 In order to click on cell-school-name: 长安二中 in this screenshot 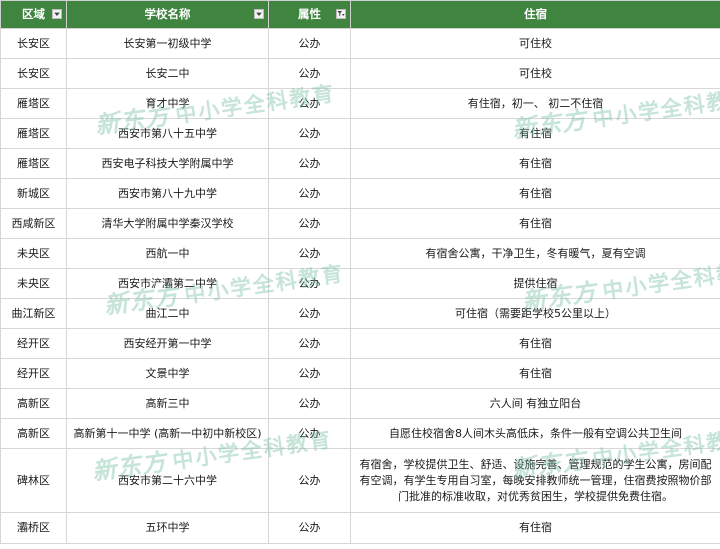, I will do `click(167, 73)`.